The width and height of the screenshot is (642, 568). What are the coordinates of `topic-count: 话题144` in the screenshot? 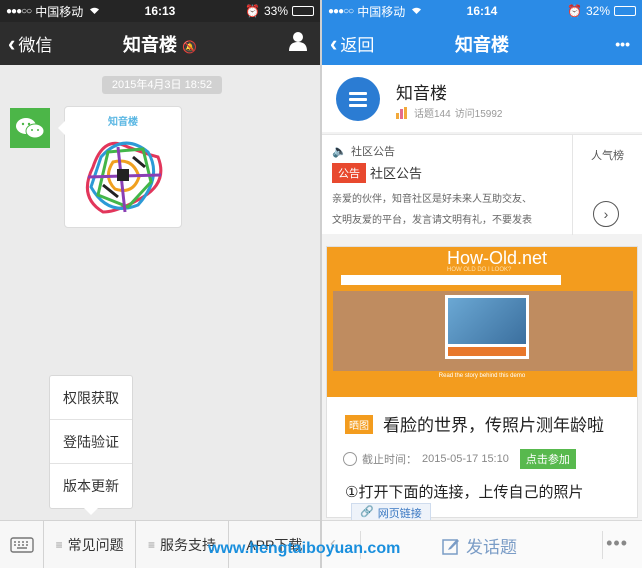 It's located at (432, 114).